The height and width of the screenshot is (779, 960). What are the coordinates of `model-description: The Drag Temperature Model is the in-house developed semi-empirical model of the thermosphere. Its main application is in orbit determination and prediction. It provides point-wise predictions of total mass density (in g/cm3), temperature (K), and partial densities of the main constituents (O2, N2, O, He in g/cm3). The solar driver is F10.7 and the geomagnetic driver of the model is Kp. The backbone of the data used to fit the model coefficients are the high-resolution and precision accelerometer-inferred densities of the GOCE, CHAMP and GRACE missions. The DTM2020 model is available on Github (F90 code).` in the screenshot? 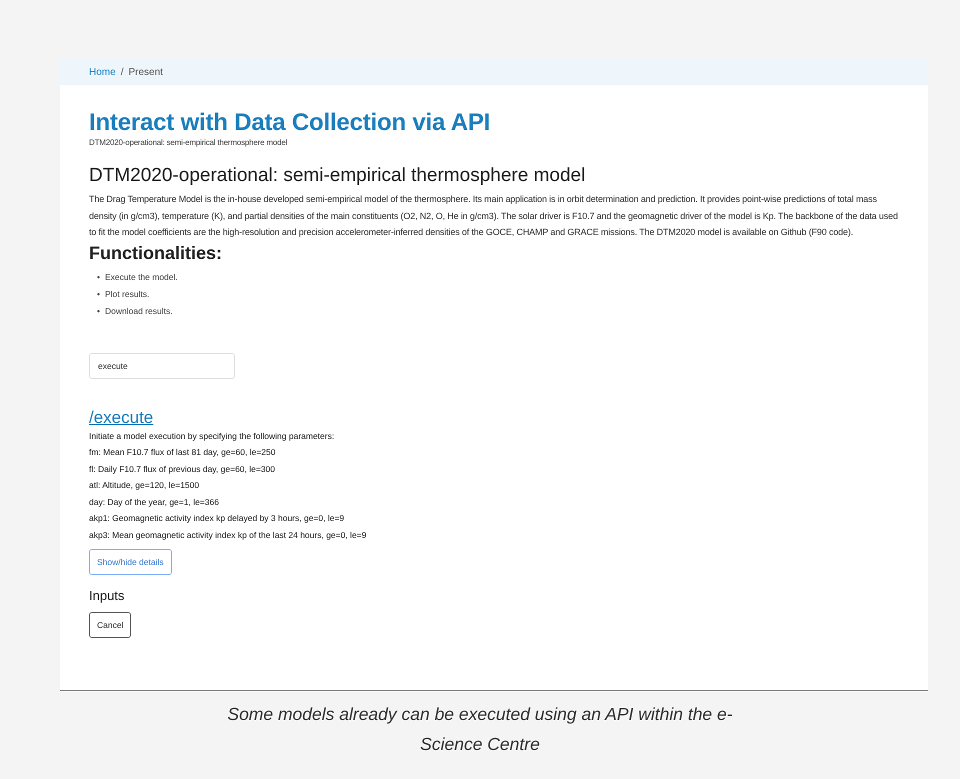 It's located at (494, 216).